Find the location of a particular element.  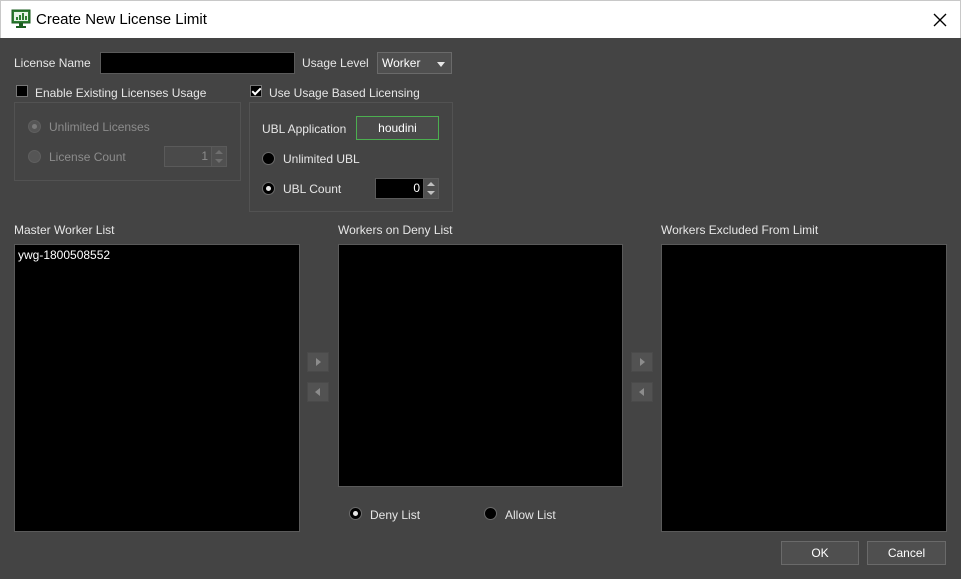

existing-licenses-group is located at coordinates (127, 141).